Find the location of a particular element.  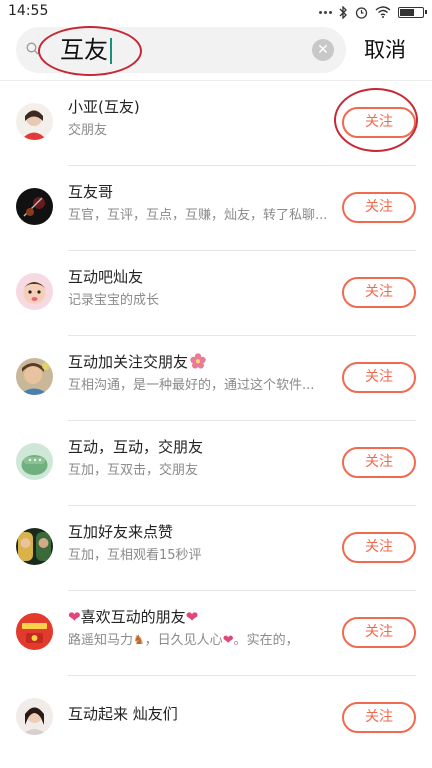

result-name: 互动加关注交朋友 is located at coordinates (137, 362).